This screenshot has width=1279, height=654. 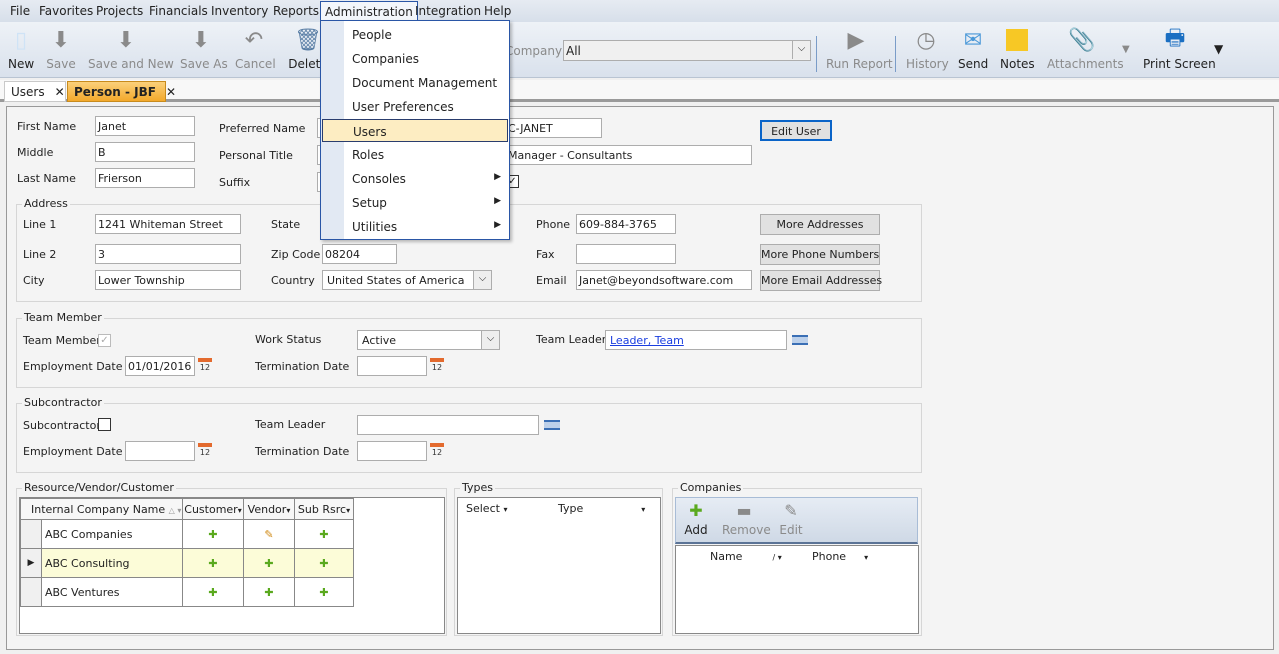 I want to click on menu-item-companies: Companies, so click(x=415, y=58).